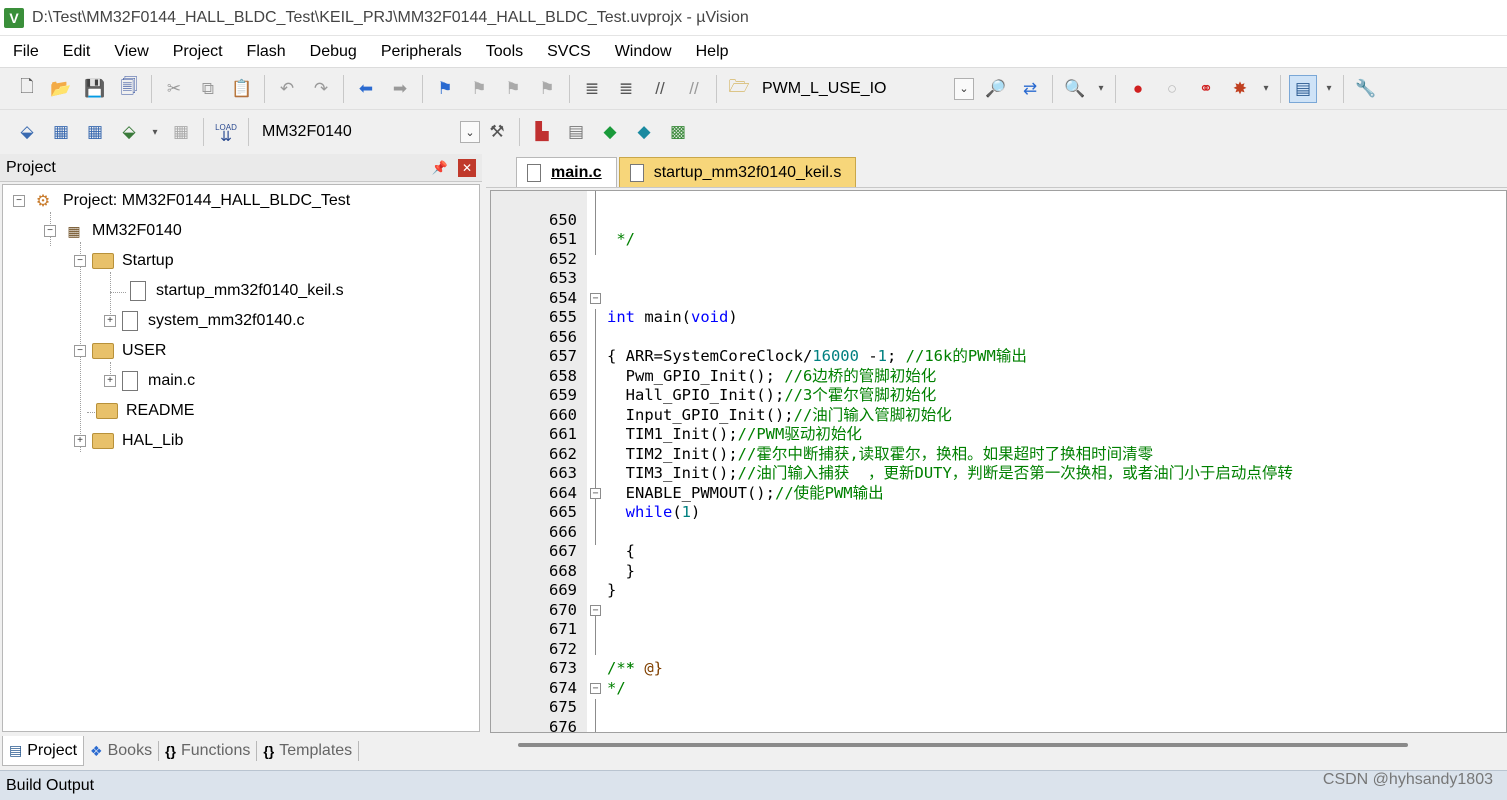 The height and width of the screenshot is (800, 1507). I want to click on redo-icon: ↷, so click(321, 89).